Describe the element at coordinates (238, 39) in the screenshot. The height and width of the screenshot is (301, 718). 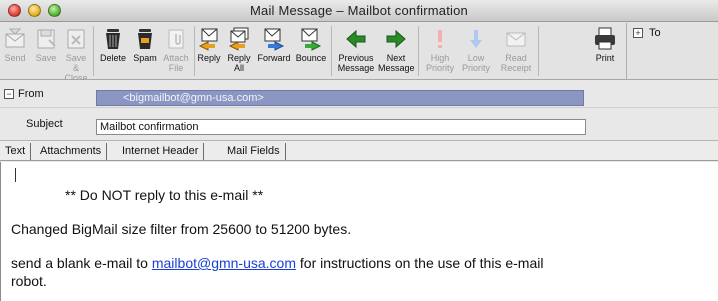
I see `reply-all-icon` at that location.